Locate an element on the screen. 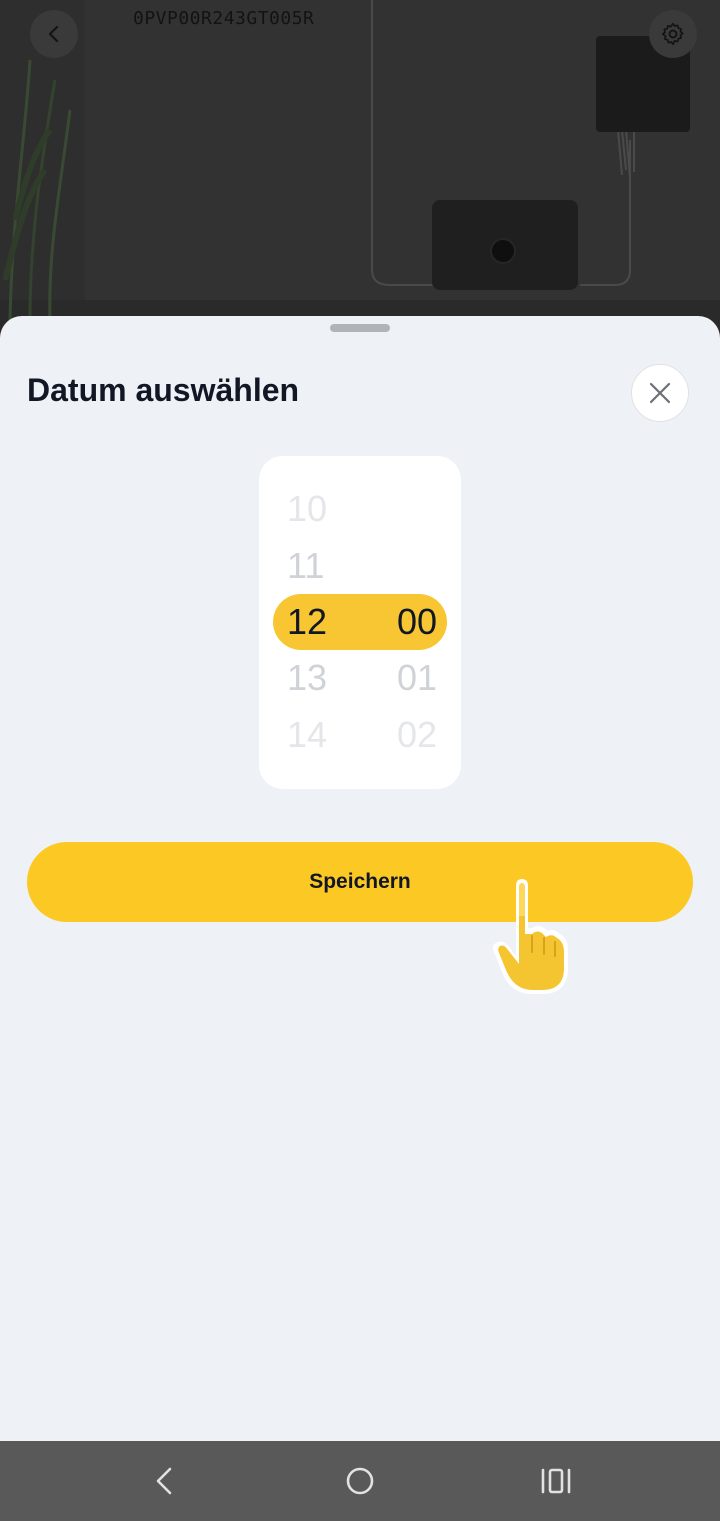  nav-recents-icon is located at coordinates (556, 1481).